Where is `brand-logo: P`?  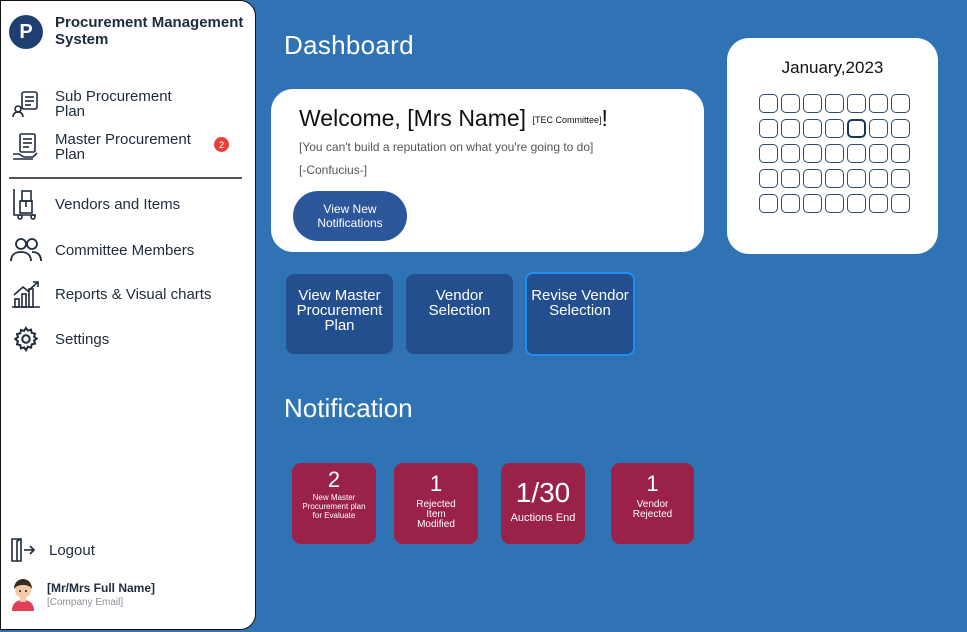
brand-logo: P is located at coordinates (26, 32).